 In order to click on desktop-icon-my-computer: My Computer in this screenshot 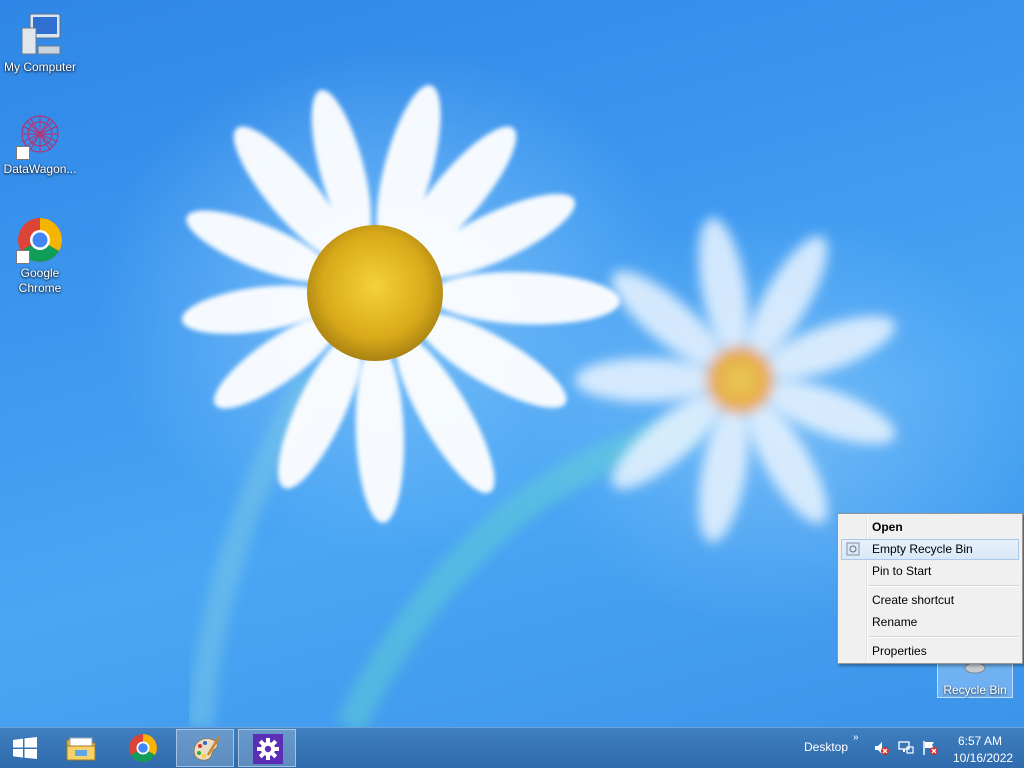, I will do `click(40, 42)`.